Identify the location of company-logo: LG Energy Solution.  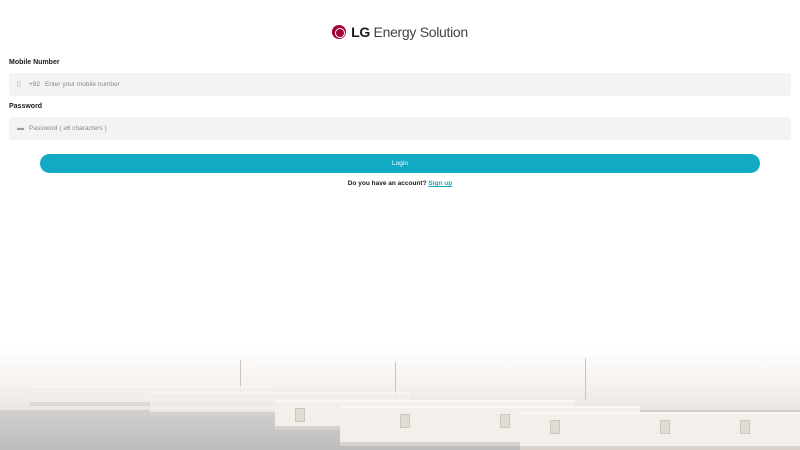
(400, 32).